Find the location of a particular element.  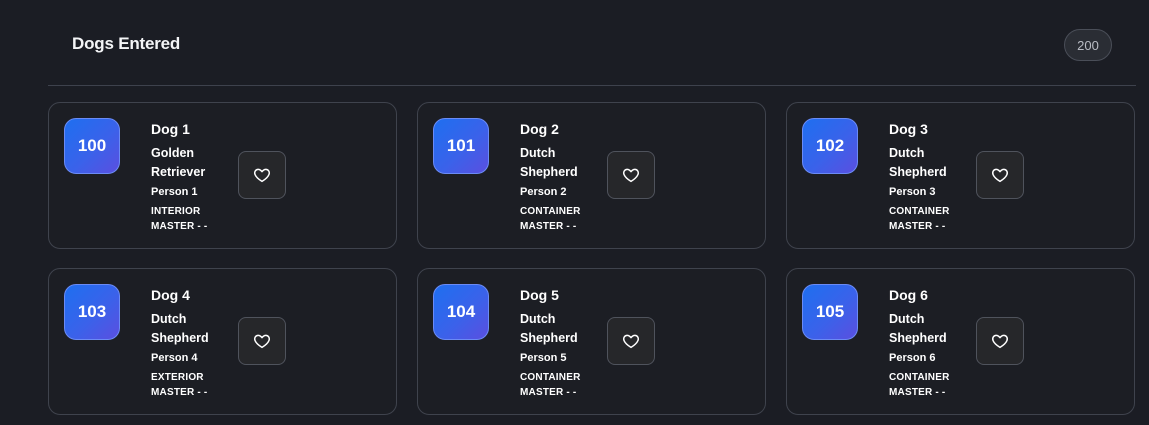

entry-number-badge: 104 is located at coordinates (461, 312).